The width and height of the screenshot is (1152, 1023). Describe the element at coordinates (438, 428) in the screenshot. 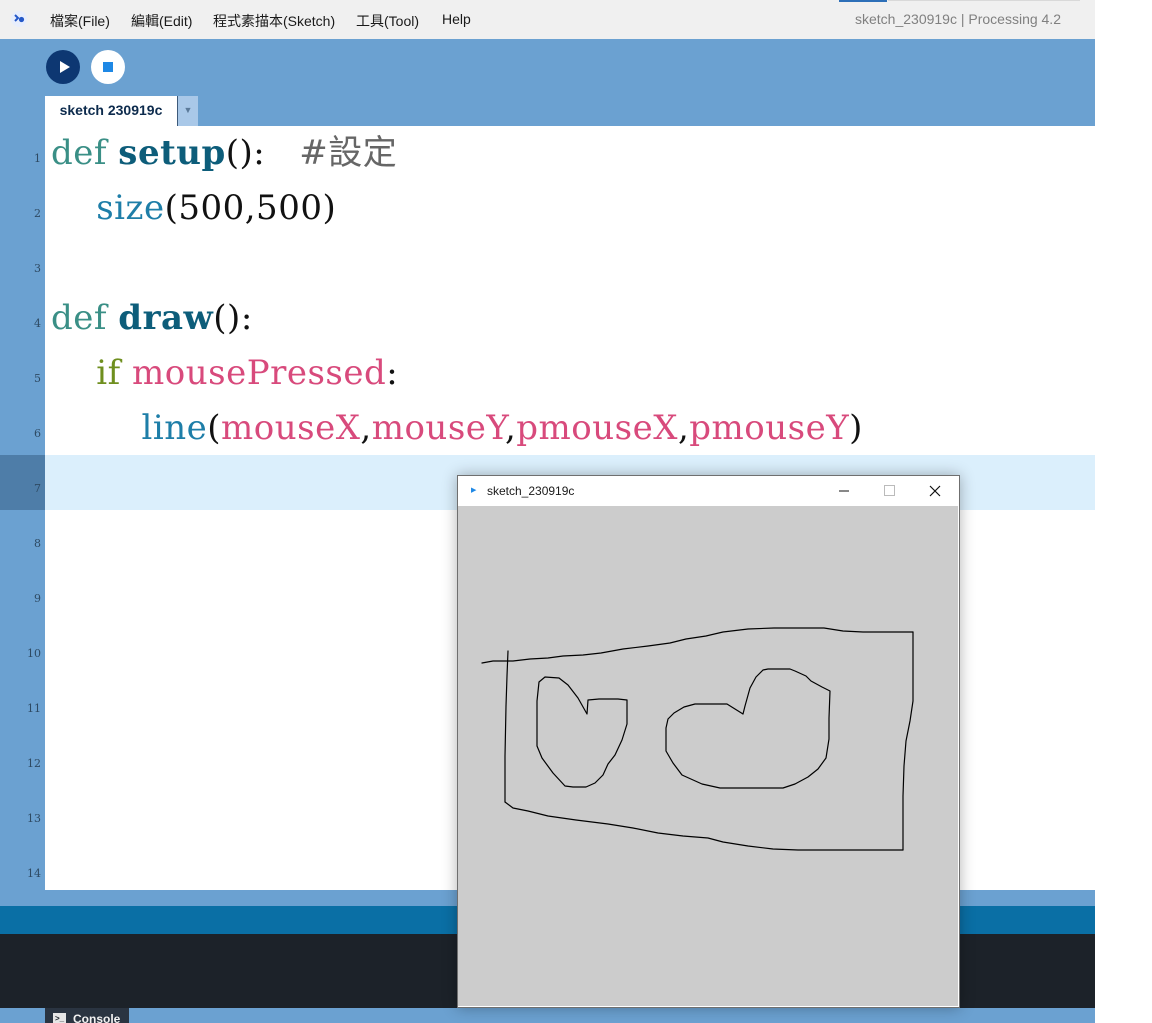

I see `variable: mouseY` at that location.